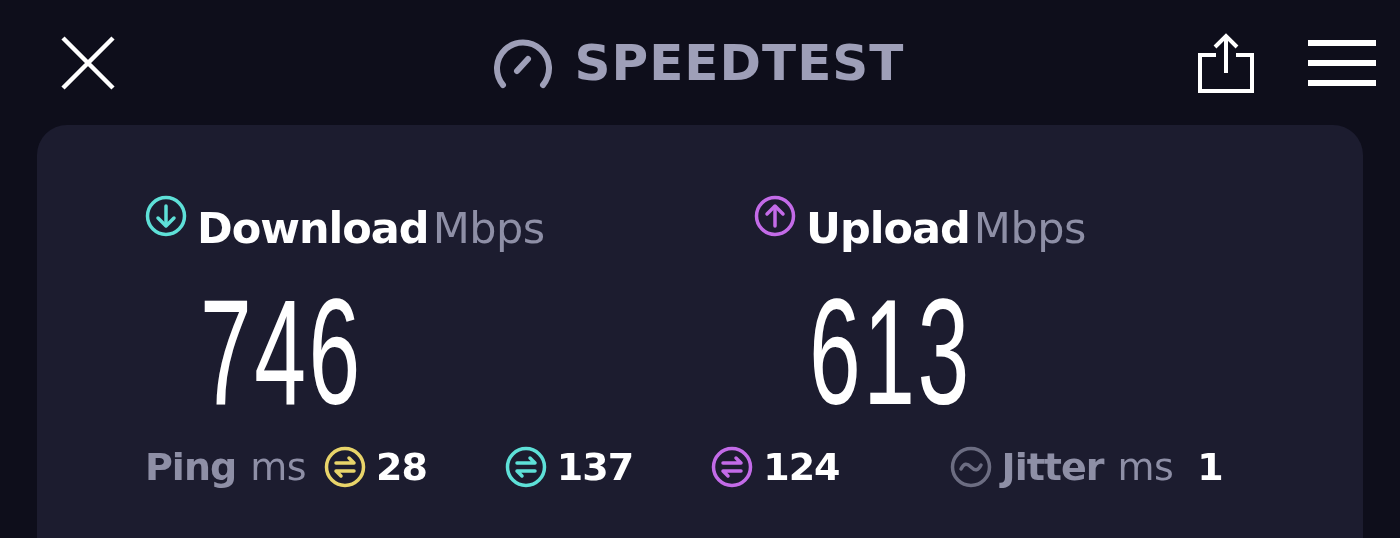 This screenshot has width=1400, height=538. What do you see at coordinates (313, 228) in the screenshot?
I see `result-label: Download` at bounding box center [313, 228].